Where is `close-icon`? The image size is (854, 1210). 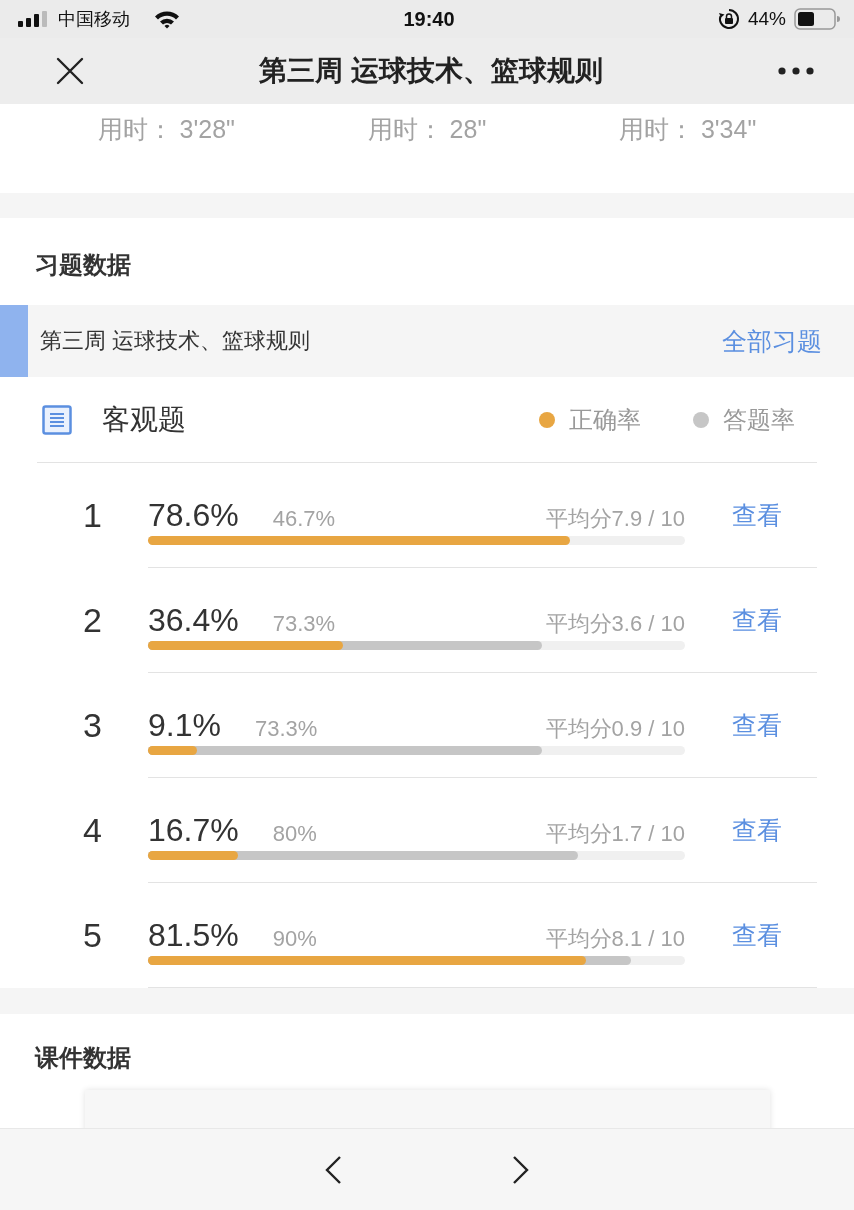 close-icon is located at coordinates (70, 71).